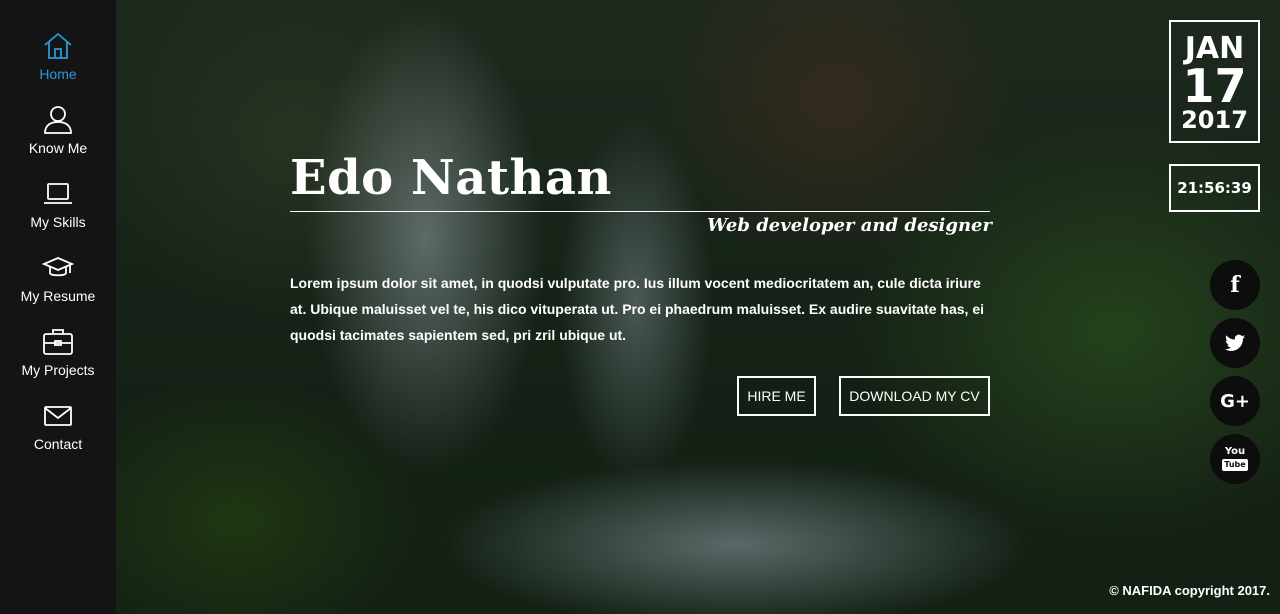 This screenshot has width=1280, height=614. I want to click on twitter-icon, so click(1235, 342).